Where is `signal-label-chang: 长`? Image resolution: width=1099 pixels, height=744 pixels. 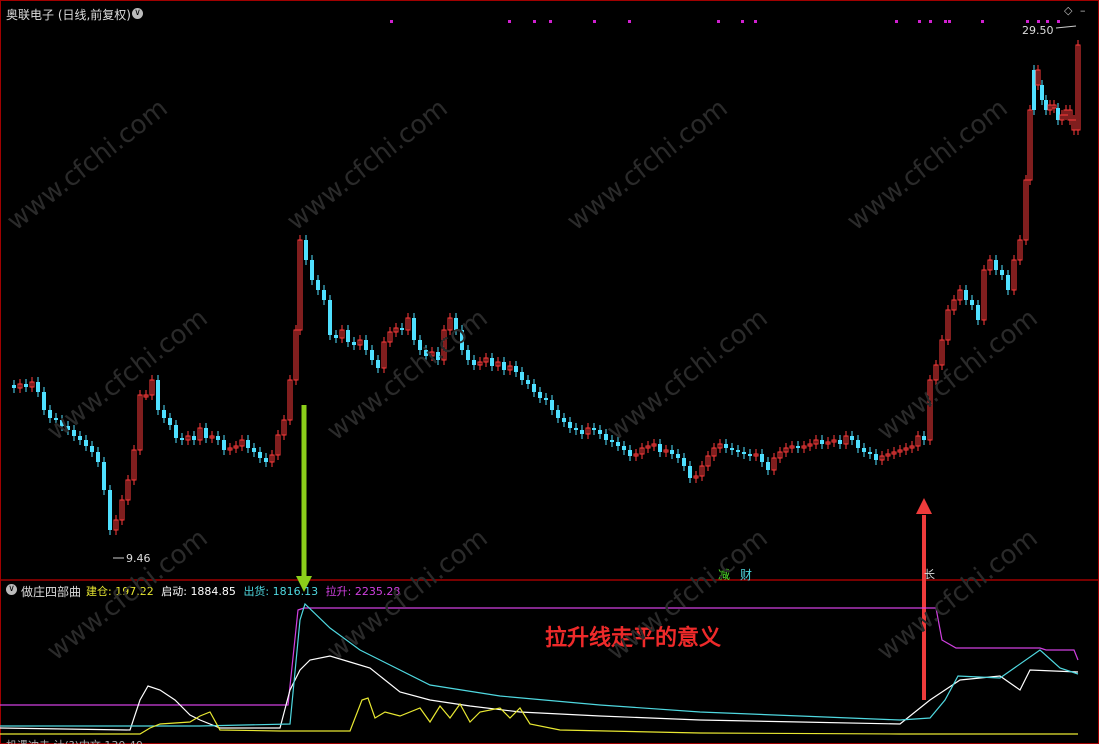
signal-label-chang: 长 is located at coordinates (929, 574).